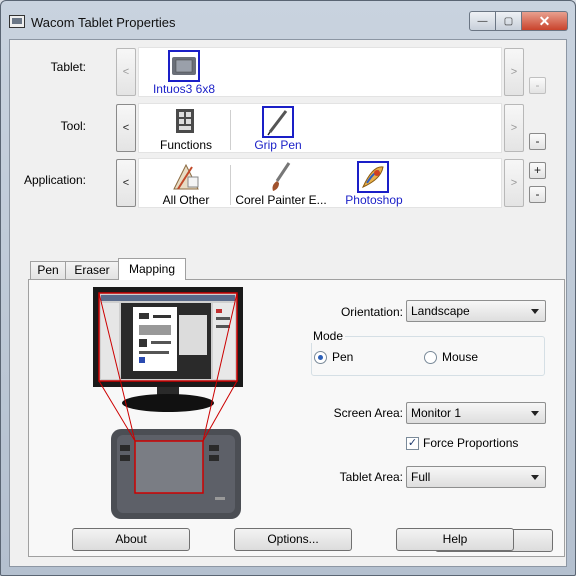 The width and height of the screenshot is (576, 576). I want to click on tablet-item-intuos3: Intuos3 6x8, so click(184, 73).